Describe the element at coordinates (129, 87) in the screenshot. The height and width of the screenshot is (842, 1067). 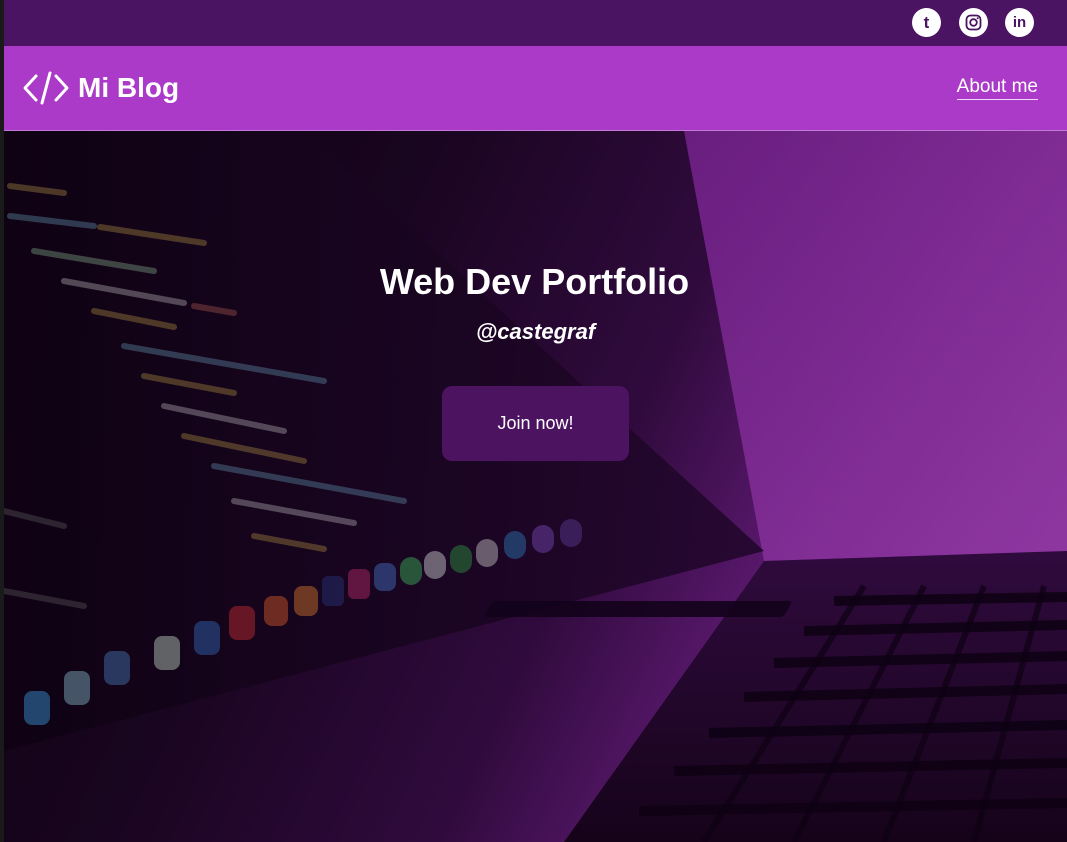
I see `brand-title: Mi Blog` at that location.